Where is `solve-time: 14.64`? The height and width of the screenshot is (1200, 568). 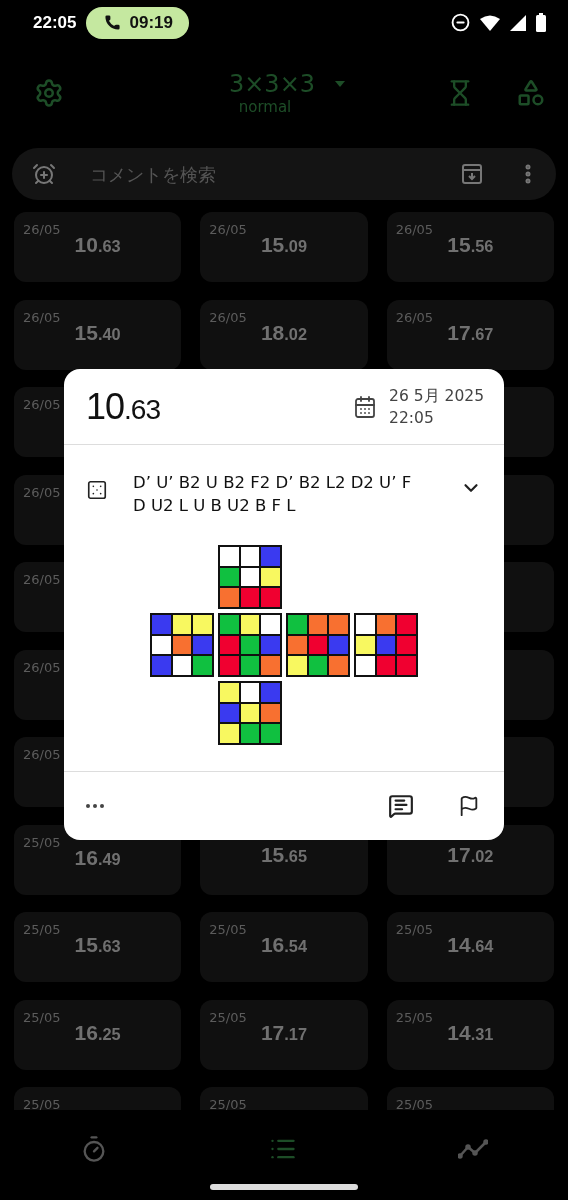
solve-time: 14.64 is located at coordinates (470, 945).